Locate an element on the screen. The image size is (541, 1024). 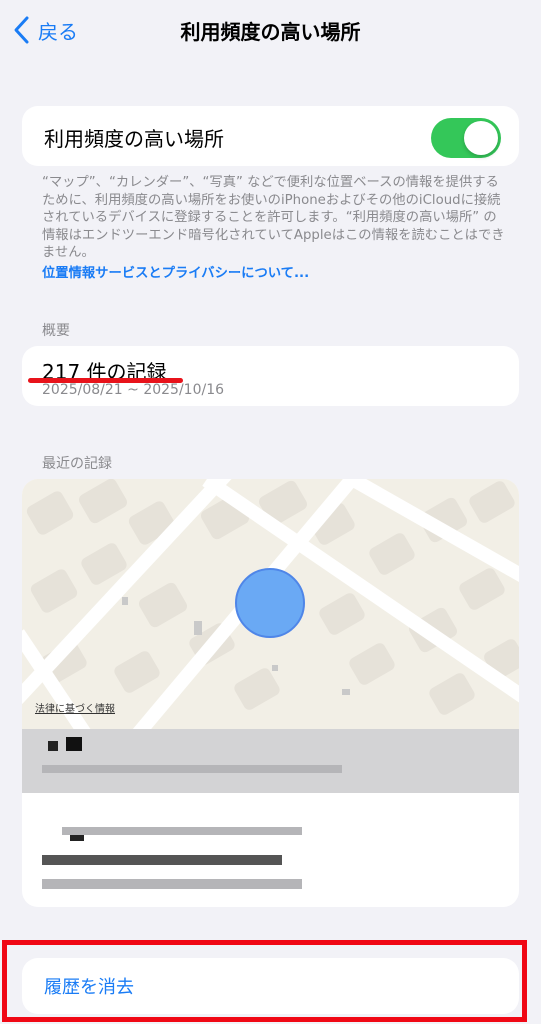
navigation-bar: 戻る 利用頻度の高い場所 is located at coordinates (270, 30).